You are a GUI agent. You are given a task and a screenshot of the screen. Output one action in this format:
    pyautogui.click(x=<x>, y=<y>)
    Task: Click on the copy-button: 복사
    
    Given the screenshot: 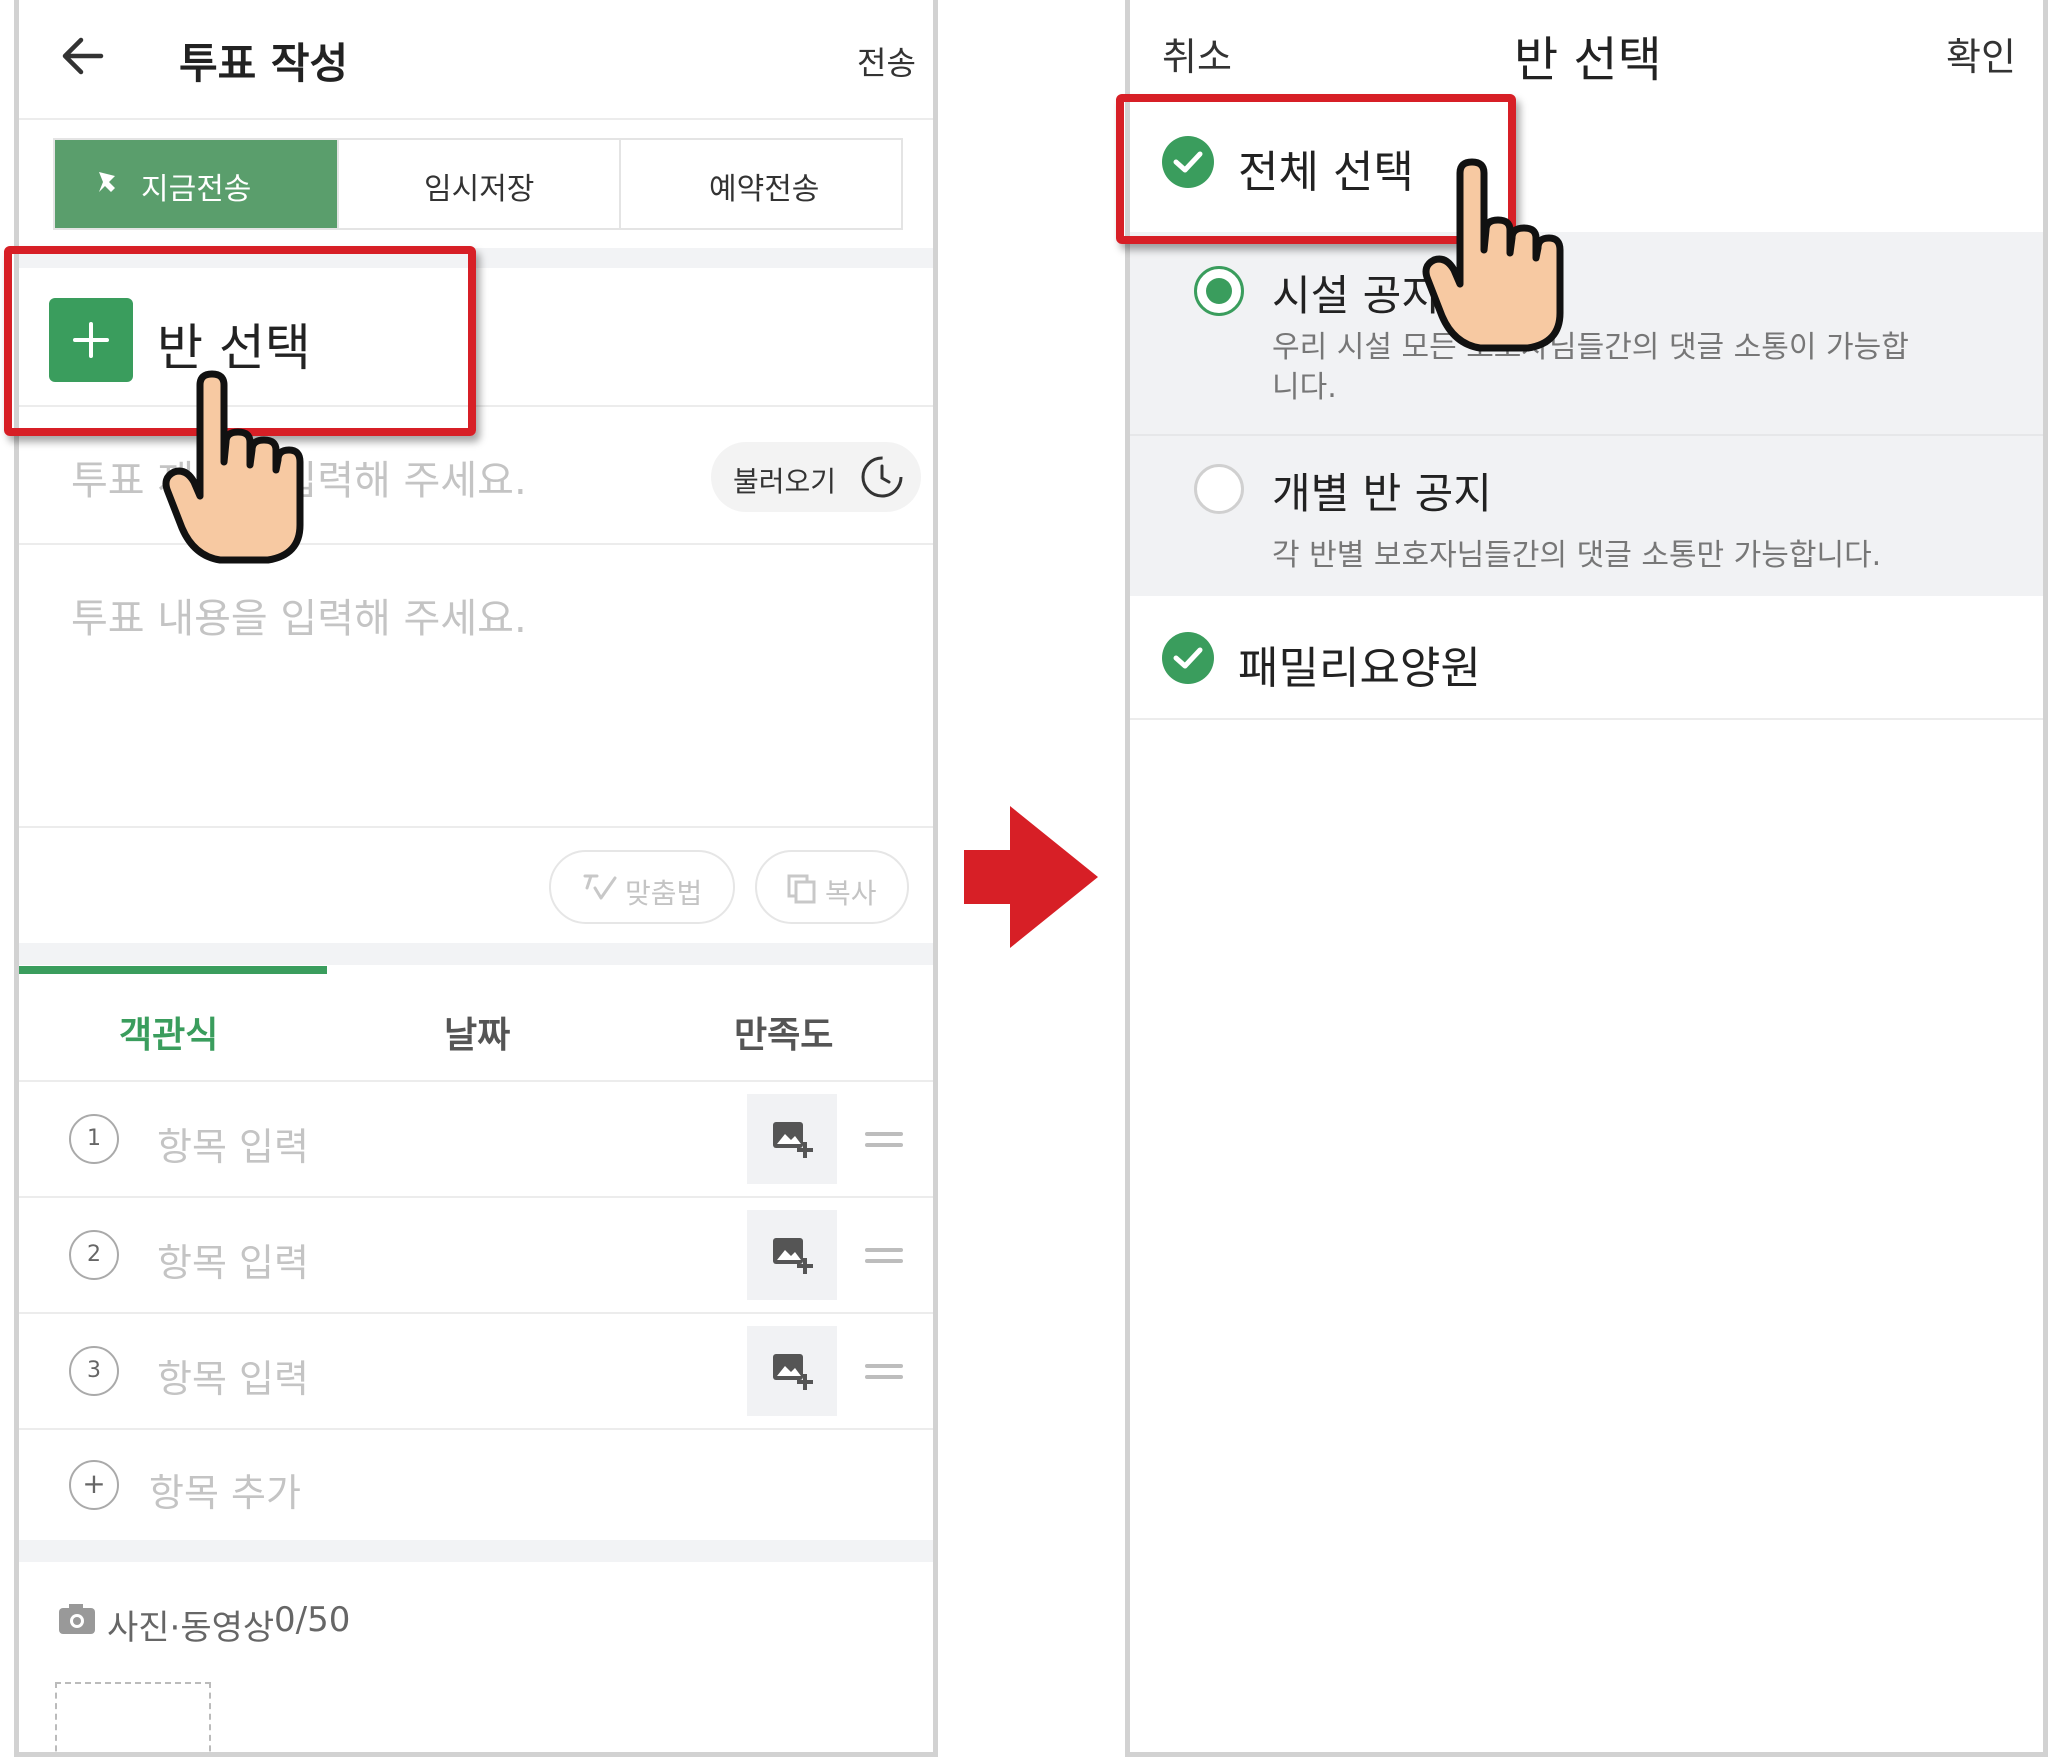 What is the action you would take?
    pyautogui.click(x=832, y=887)
    